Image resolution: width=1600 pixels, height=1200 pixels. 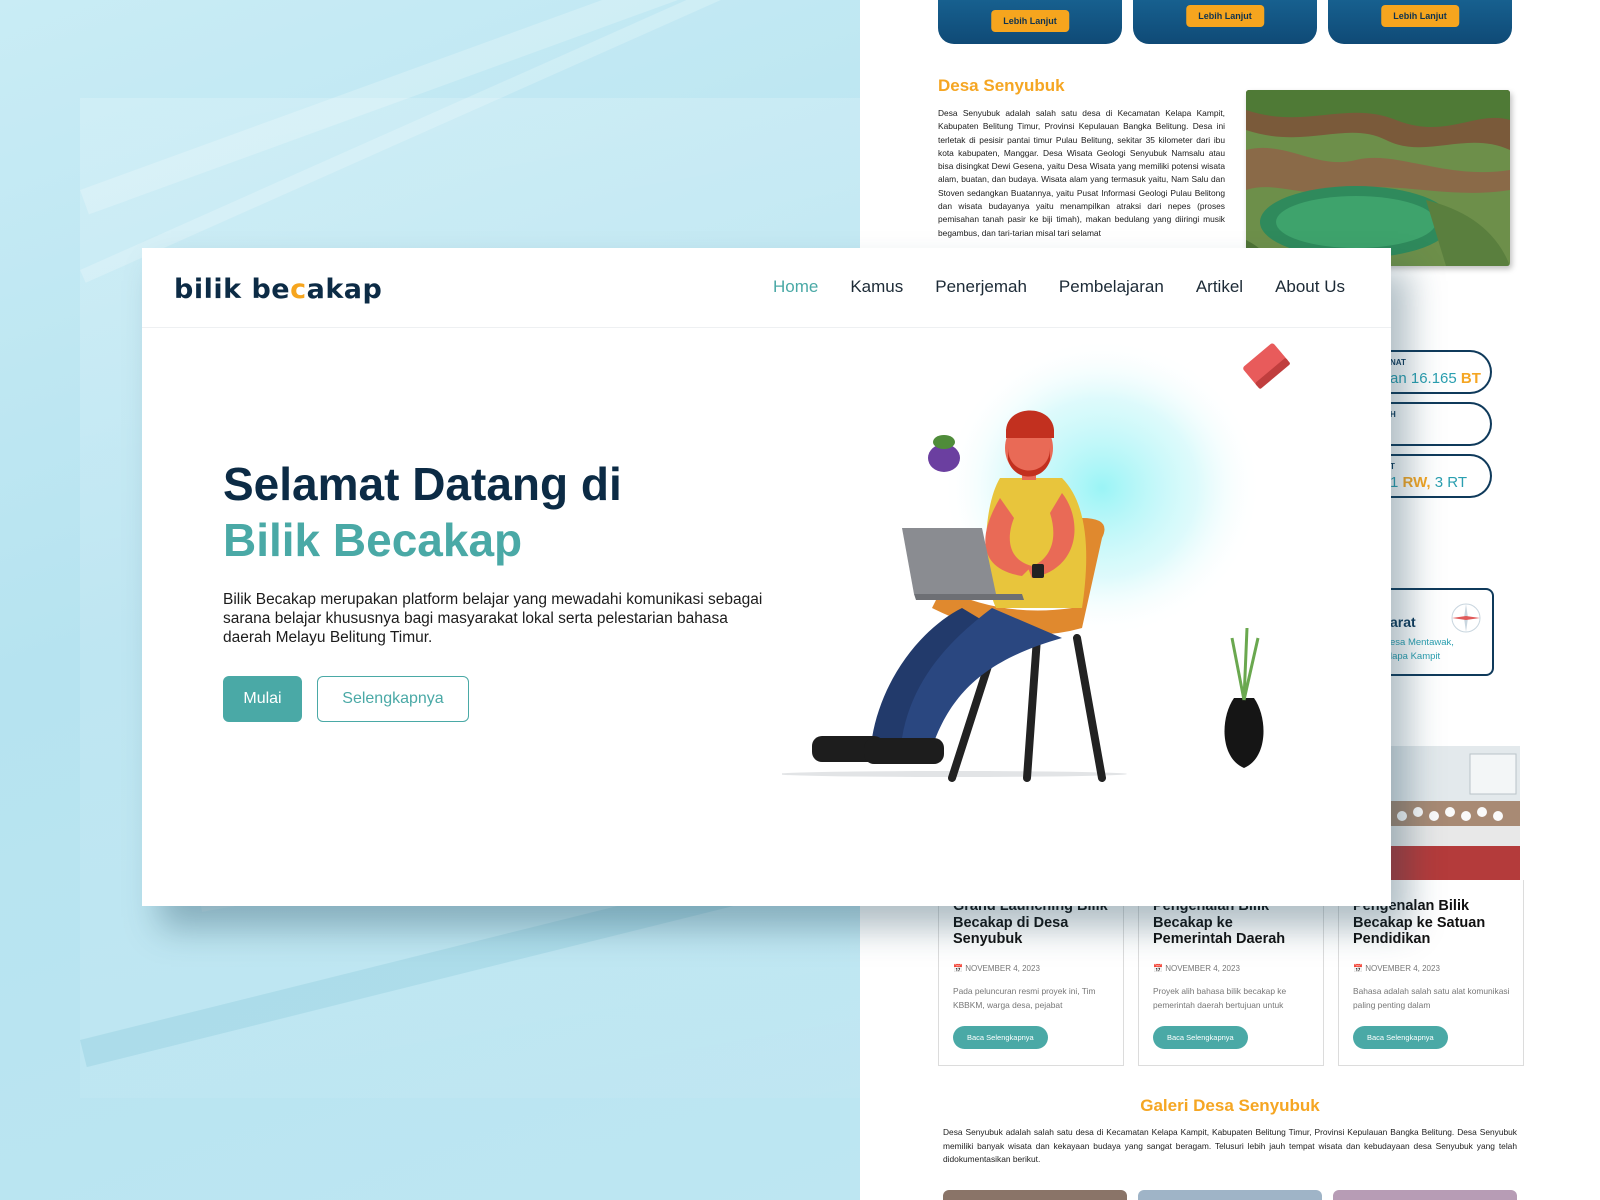 What do you see at coordinates (1036, 560) in the screenshot?
I see `person-laptop-illustration` at bounding box center [1036, 560].